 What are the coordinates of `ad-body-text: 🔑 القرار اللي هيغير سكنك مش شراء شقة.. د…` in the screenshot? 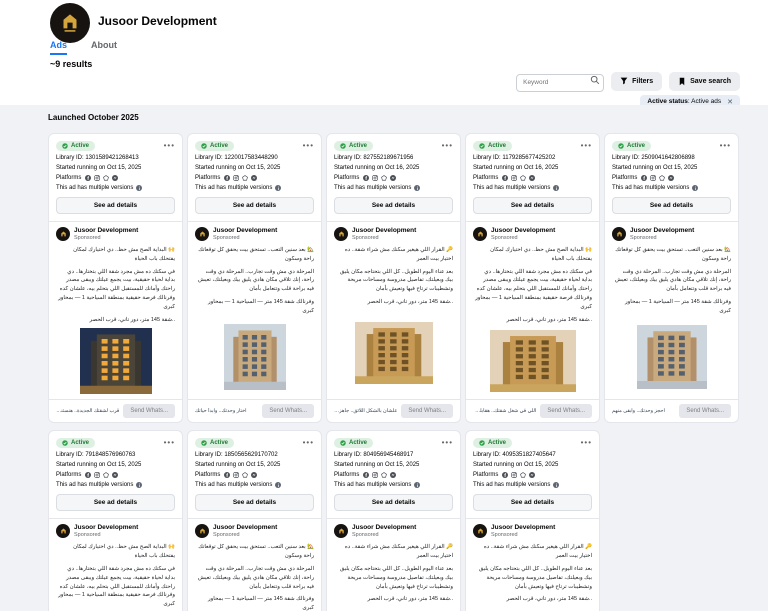 It's located at (532, 573).